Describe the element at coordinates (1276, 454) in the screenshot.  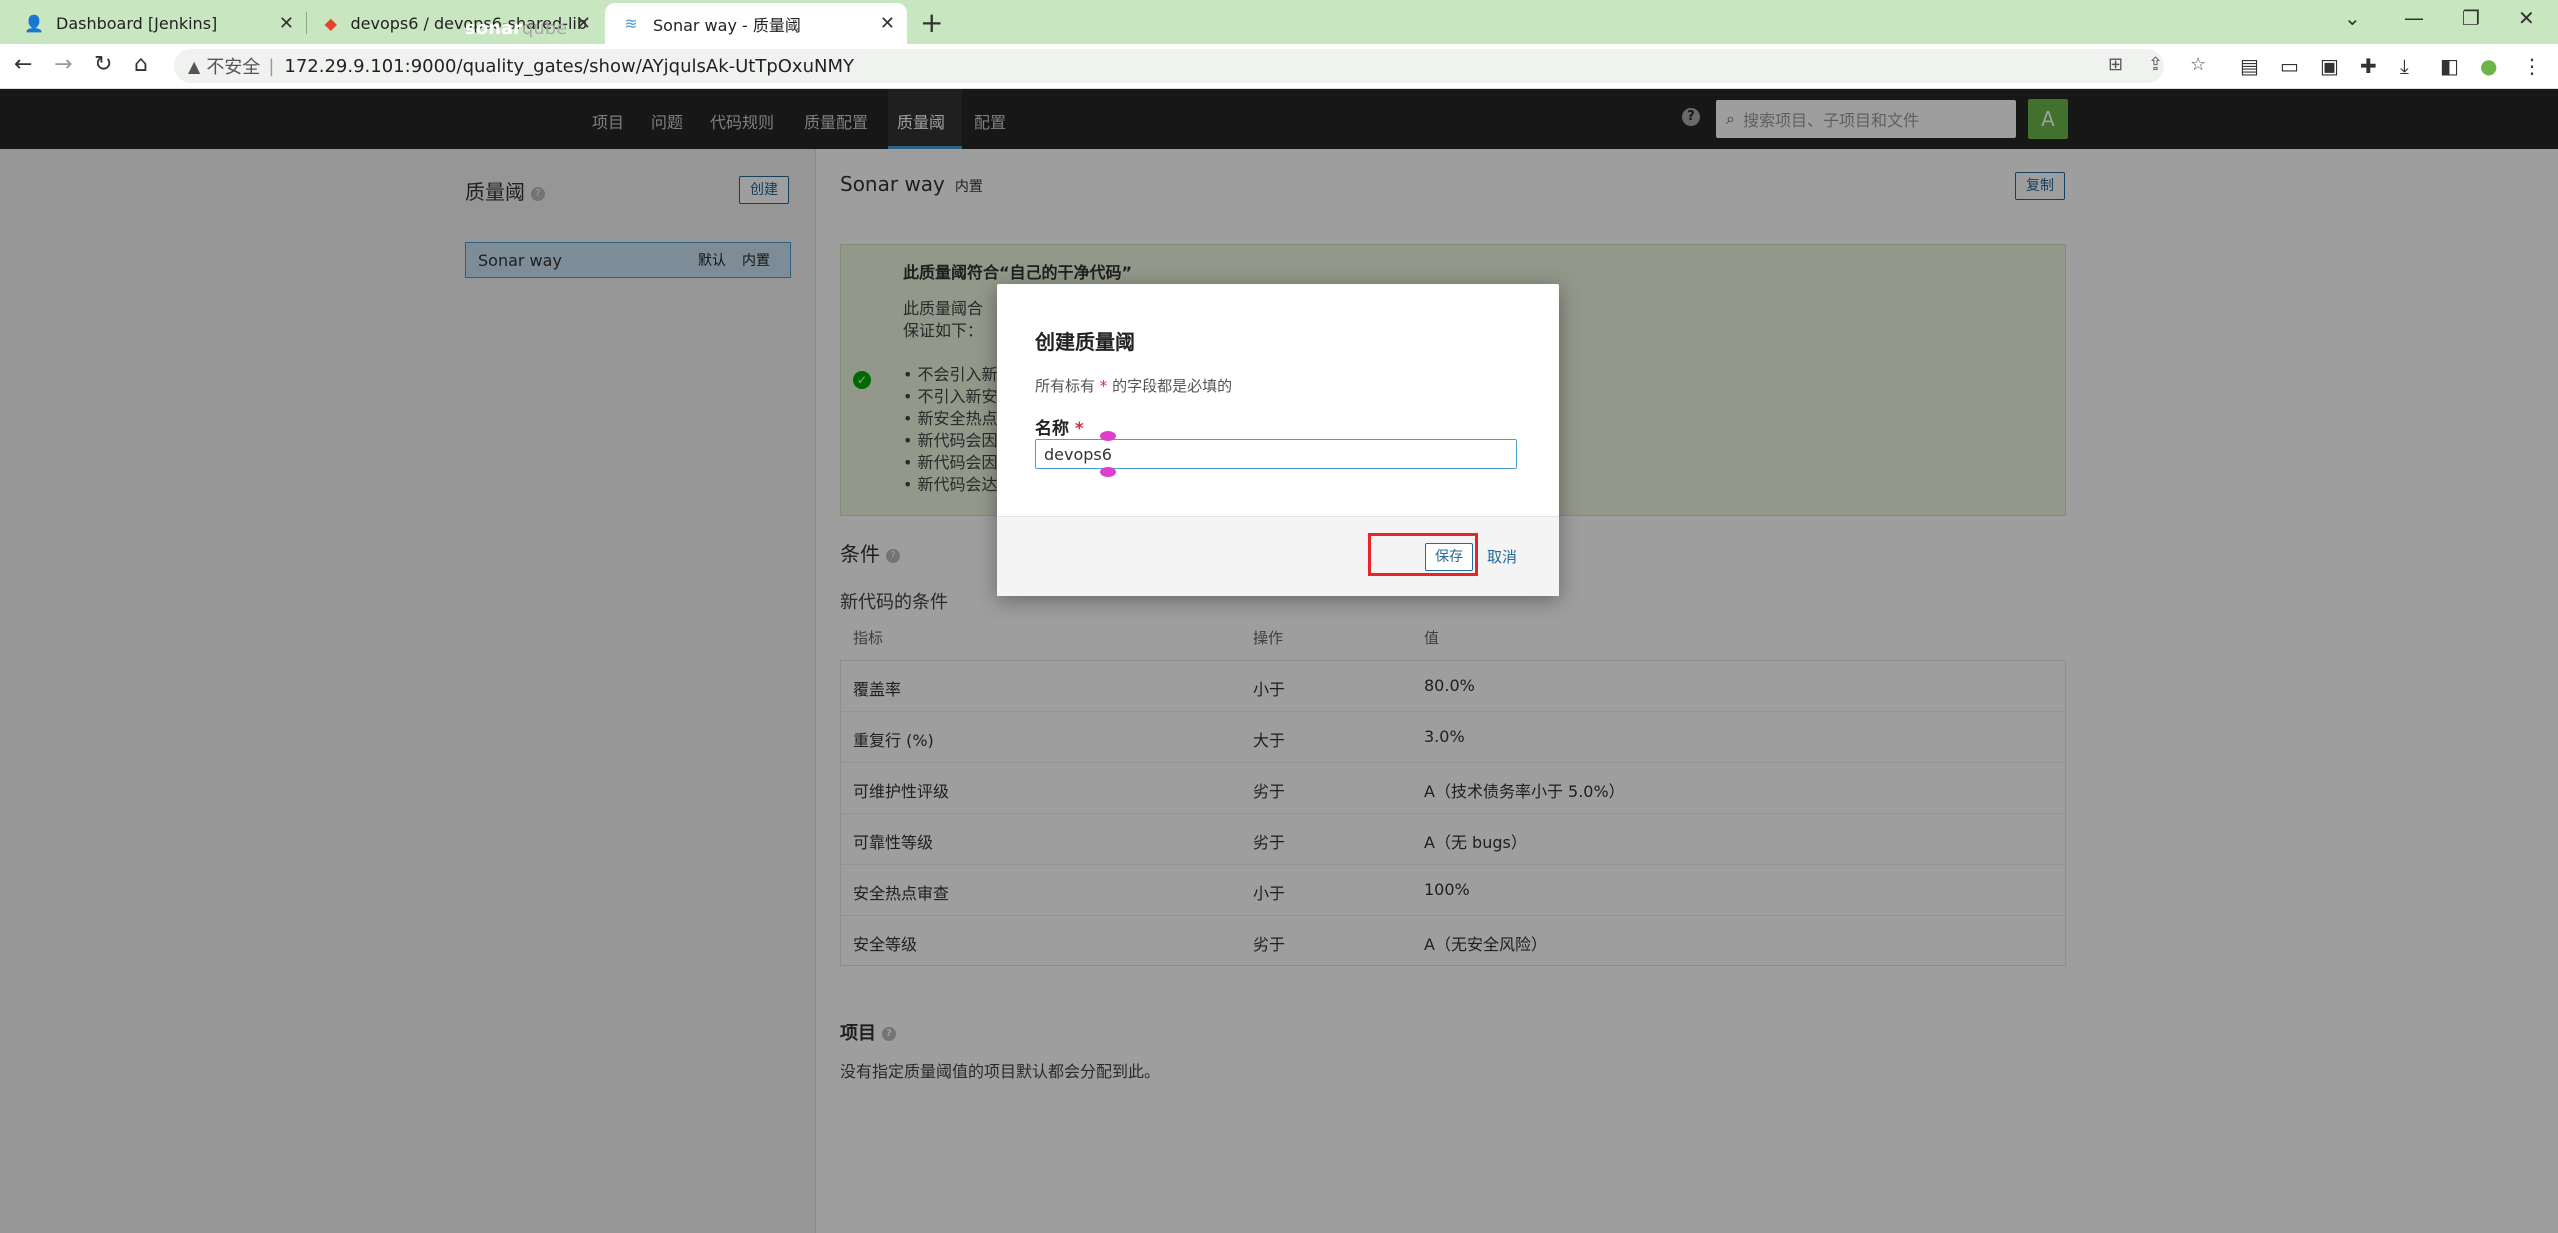
I see `gate-name-input` at that location.